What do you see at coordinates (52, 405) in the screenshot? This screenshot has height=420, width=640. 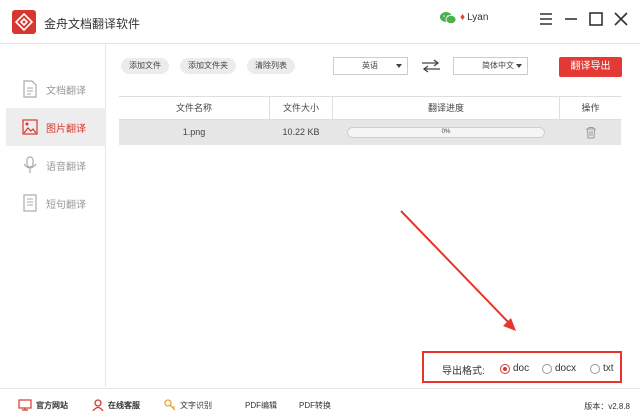 I see `footer-item-label: 官方网站` at bounding box center [52, 405].